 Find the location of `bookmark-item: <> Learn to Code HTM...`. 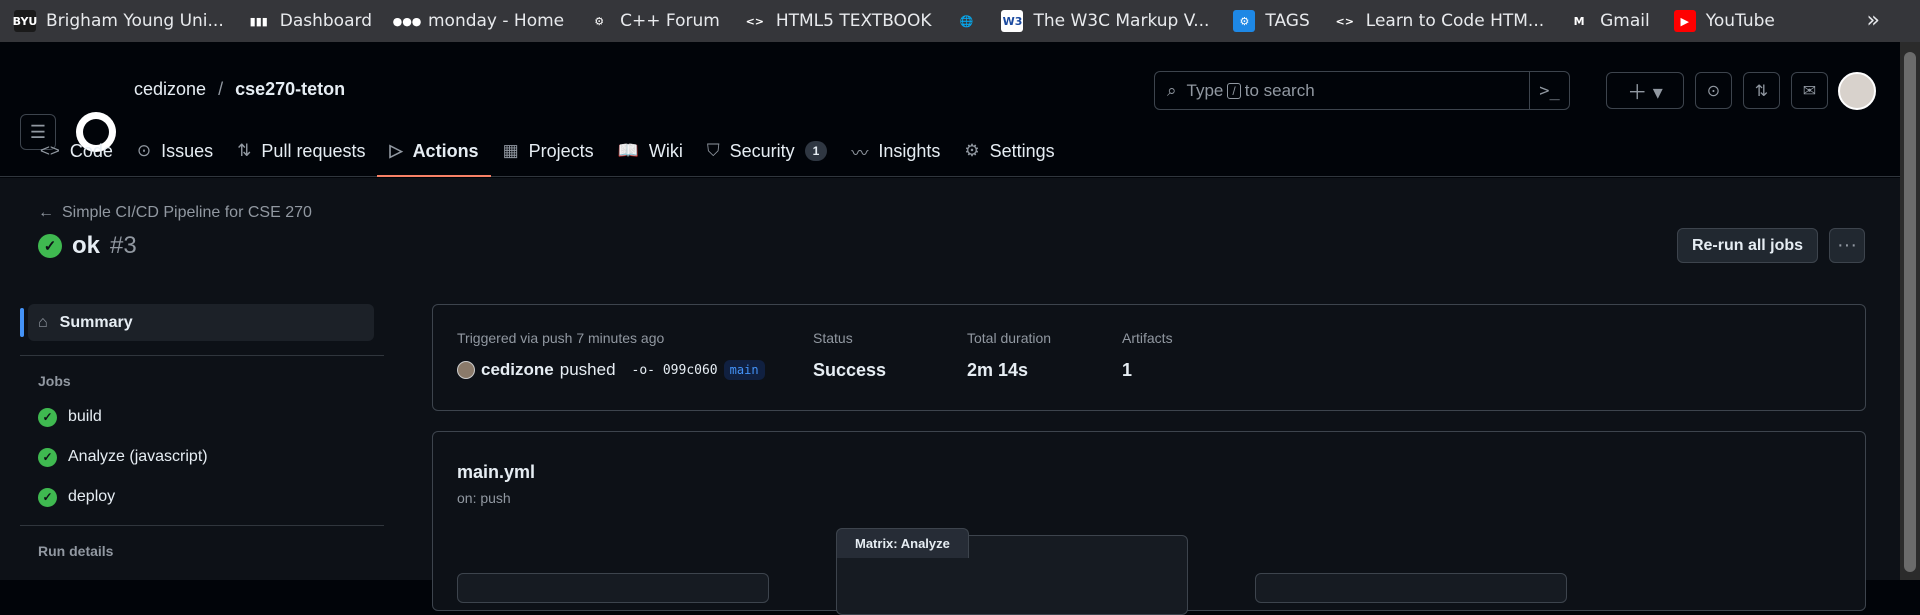

bookmark-item: <> Learn to Code HTM... is located at coordinates (1439, 21).